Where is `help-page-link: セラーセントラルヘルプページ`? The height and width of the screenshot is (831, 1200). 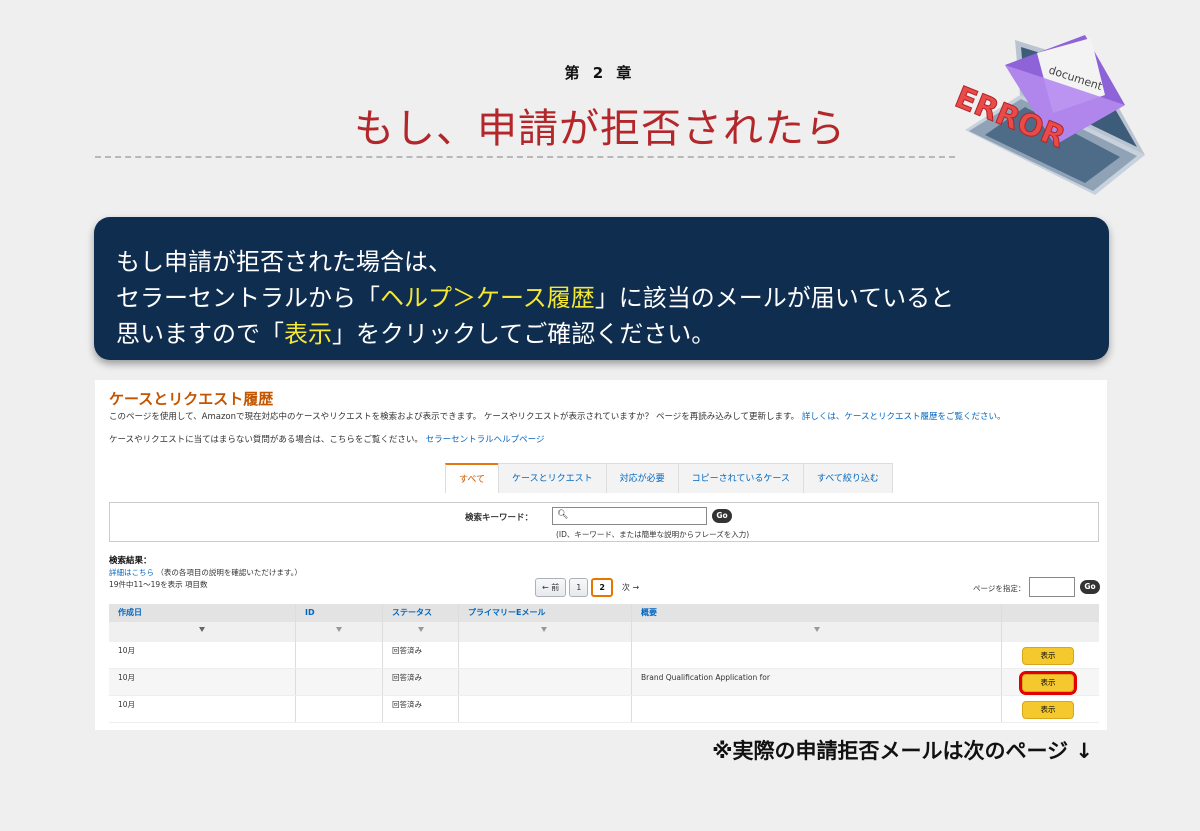
help-page-link: セラーセントラルヘルプページ is located at coordinates (485, 440).